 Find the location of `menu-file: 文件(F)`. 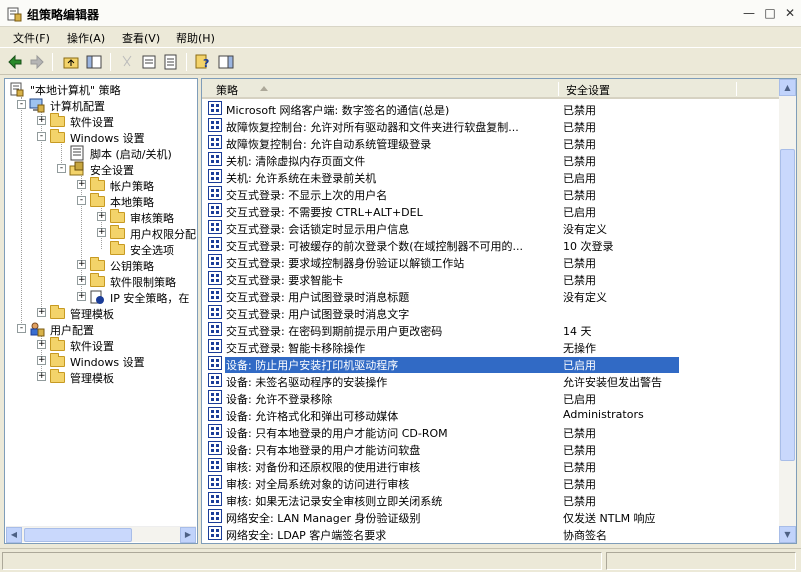

menu-file: 文件(F) is located at coordinates (31, 38).